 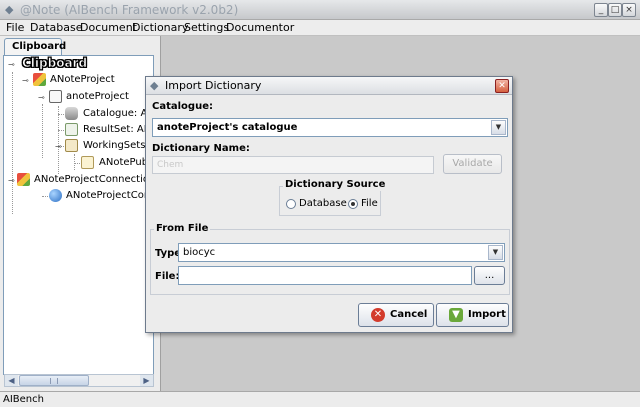 What do you see at coordinates (329, 86) in the screenshot?
I see `dialog-titlebar: ◆ Import Dictionary ✕` at bounding box center [329, 86].